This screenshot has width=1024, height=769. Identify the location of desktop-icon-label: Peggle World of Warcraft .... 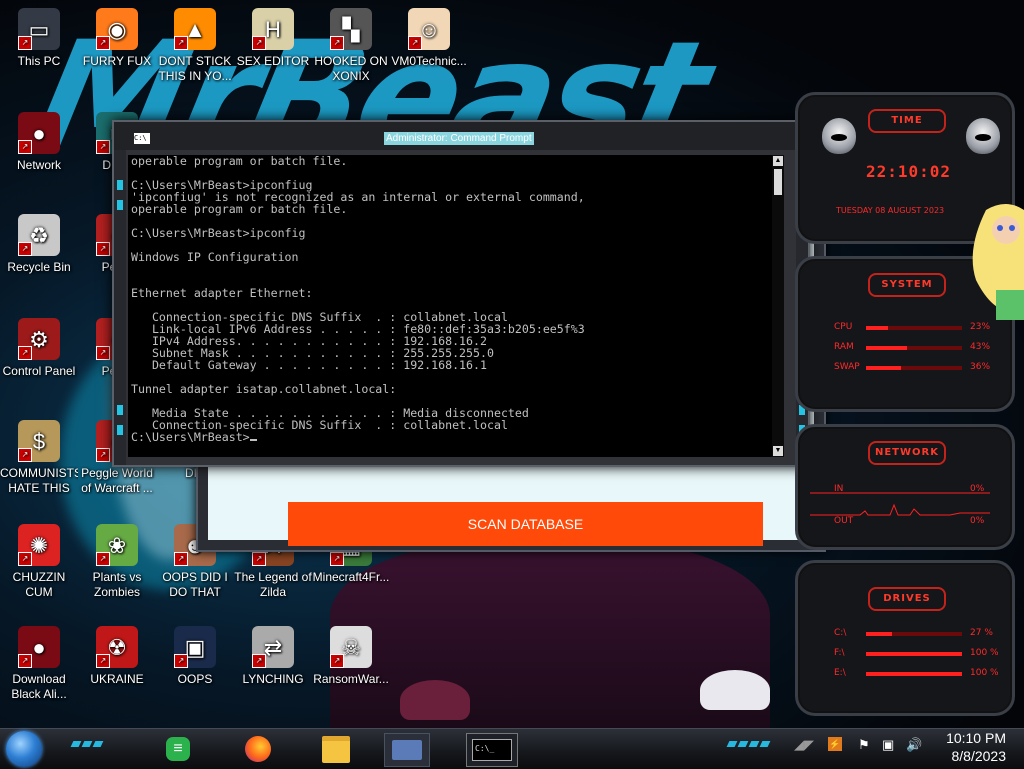
(117, 480).